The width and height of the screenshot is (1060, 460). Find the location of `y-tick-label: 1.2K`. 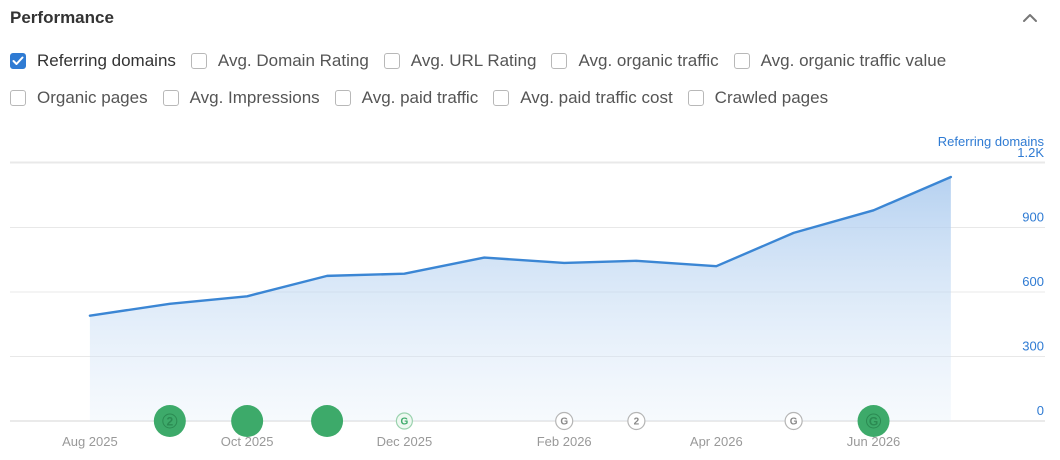

y-tick-label: 1.2K is located at coordinates (1030, 152).